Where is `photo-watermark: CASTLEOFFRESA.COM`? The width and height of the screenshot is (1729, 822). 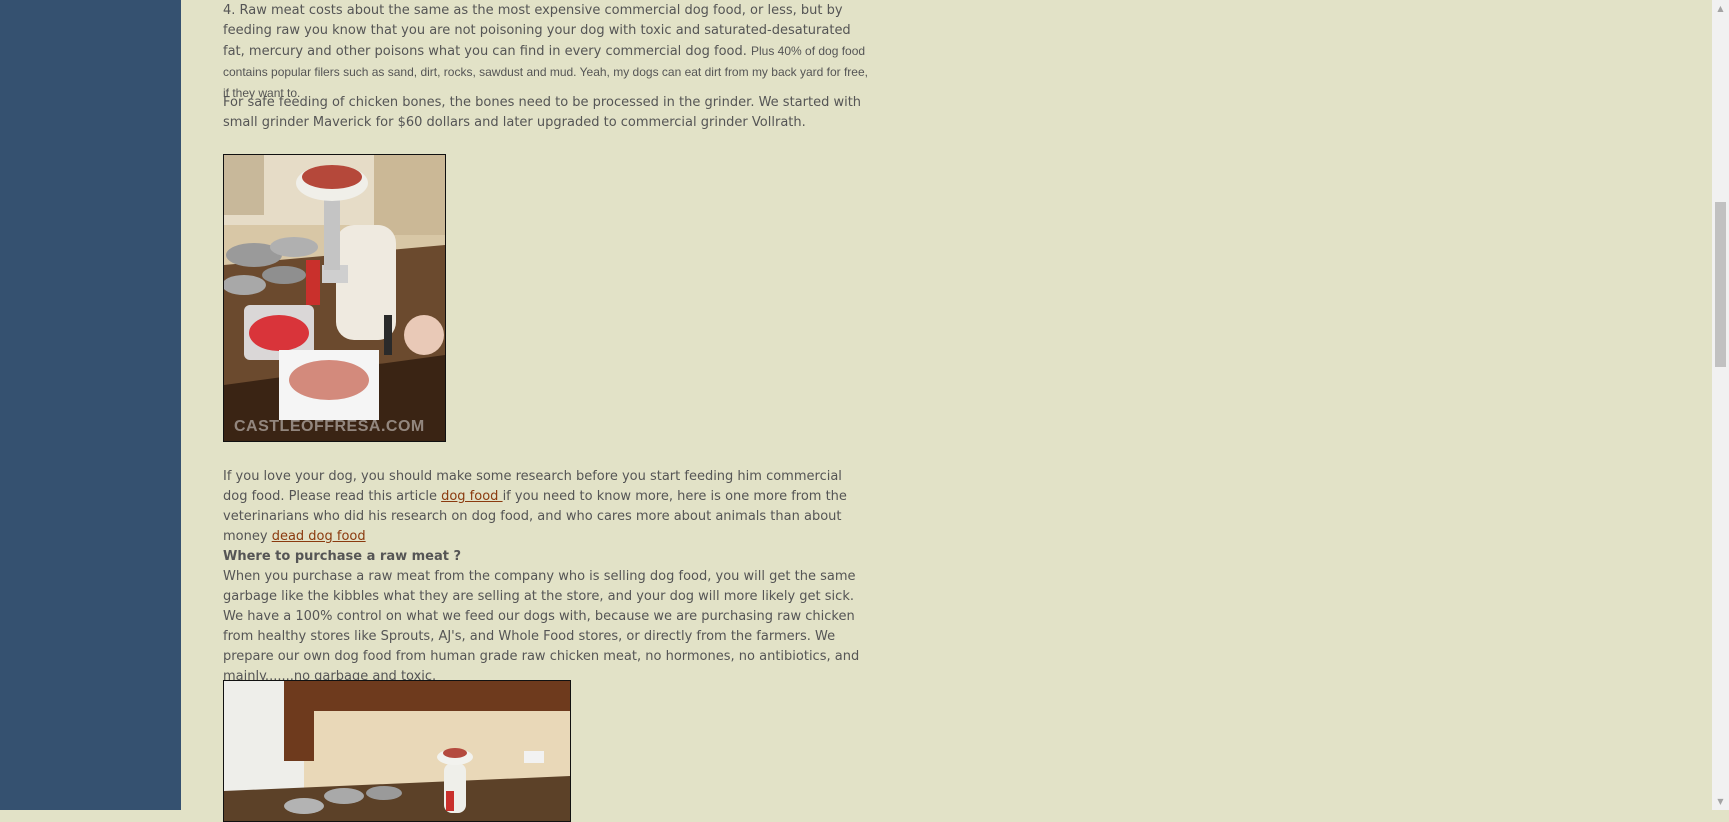
photo-watermark: CASTLEOFFRESA.COM is located at coordinates (329, 426).